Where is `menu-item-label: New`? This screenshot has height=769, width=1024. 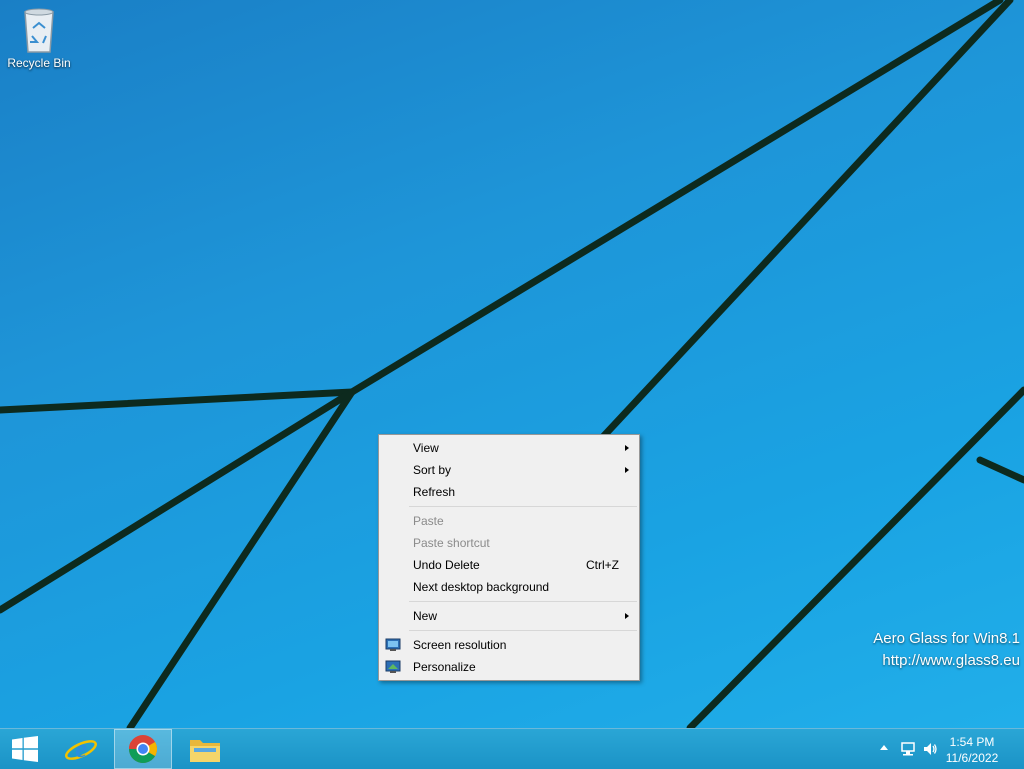
menu-item-label: New is located at coordinates (425, 616).